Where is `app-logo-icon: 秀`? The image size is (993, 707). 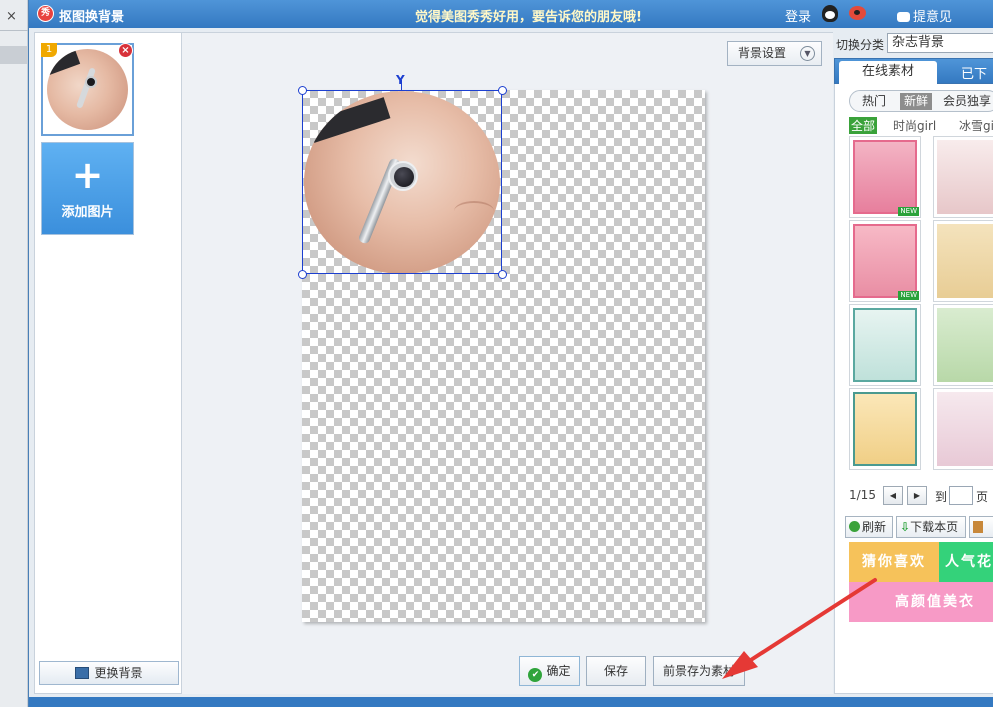 app-logo-icon: 秀 is located at coordinates (45, 13).